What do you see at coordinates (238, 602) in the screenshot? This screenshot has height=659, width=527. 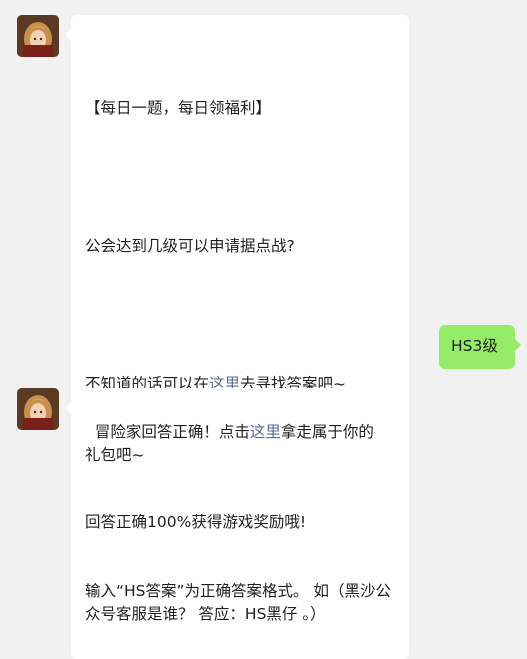 I see `message-format: 输入“HS答案”为正确答案格式。 如（黑沙公众号客服是谁？ 答应：HS黑仔 。）` at bounding box center [238, 602].